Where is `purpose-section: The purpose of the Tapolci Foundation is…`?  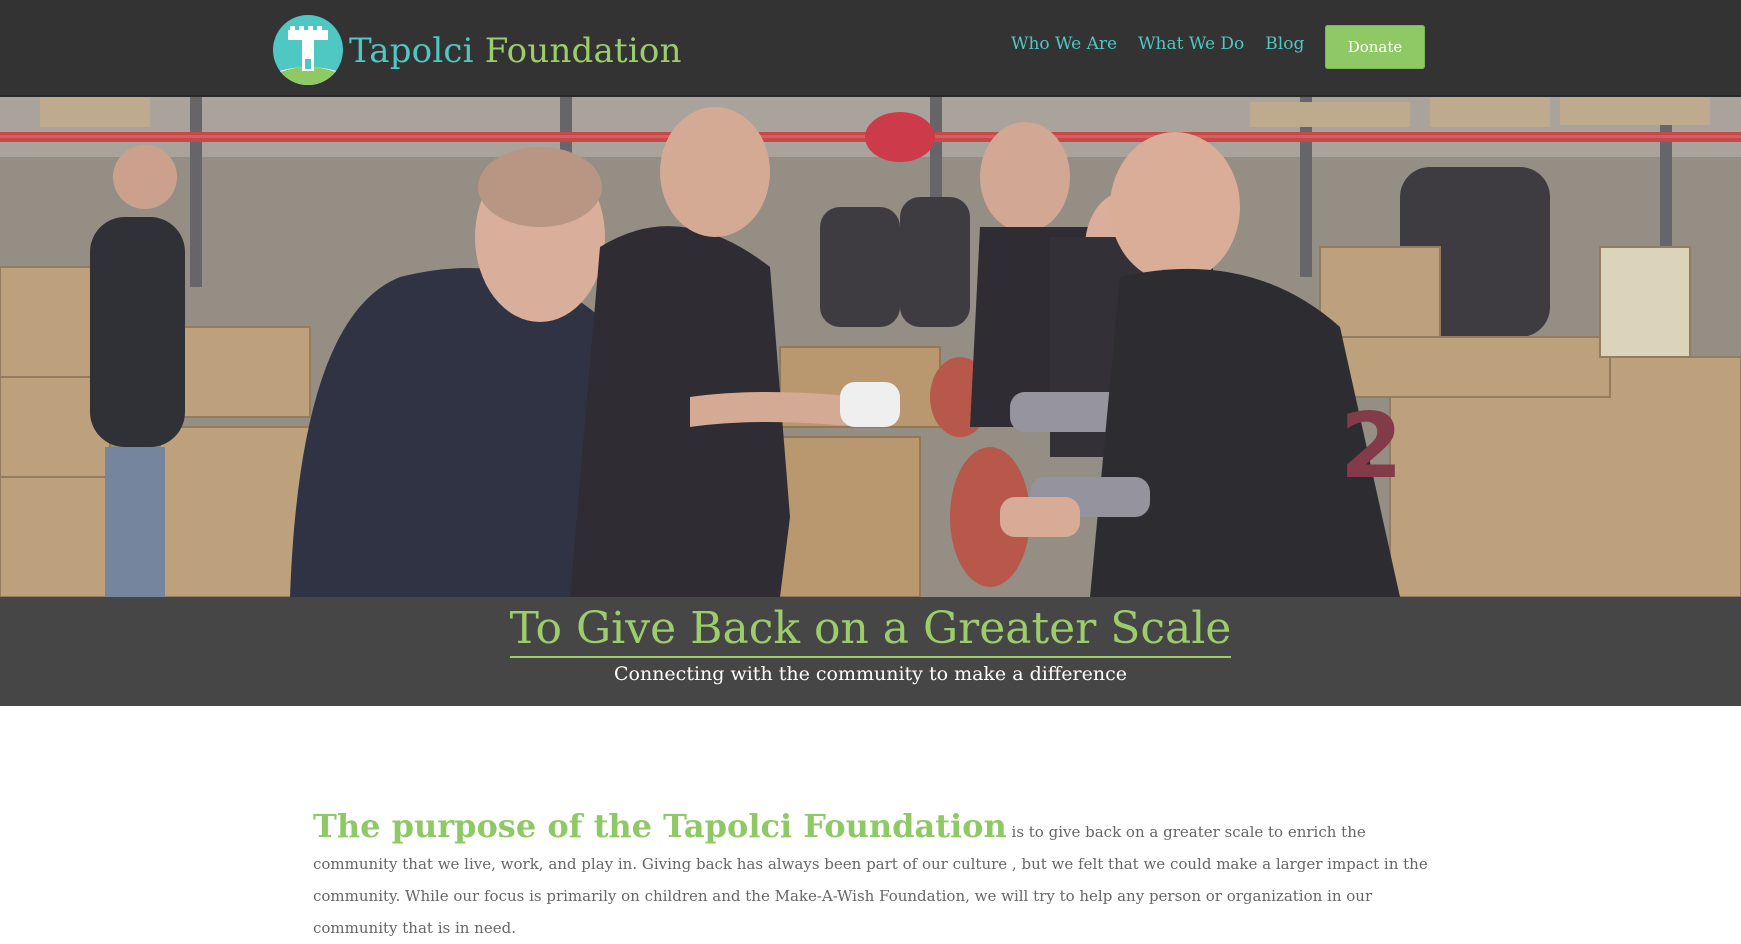 purpose-section: The purpose of the Tapolci Foundation is… is located at coordinates (878, 877).